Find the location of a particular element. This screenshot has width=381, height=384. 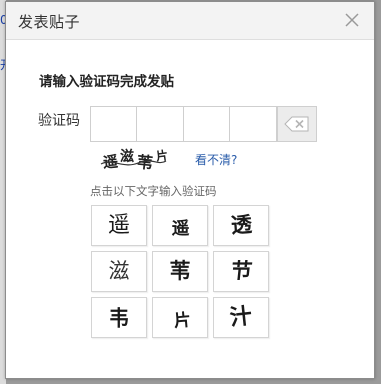

char-tile: 片 is located at coordinates (180, 317).